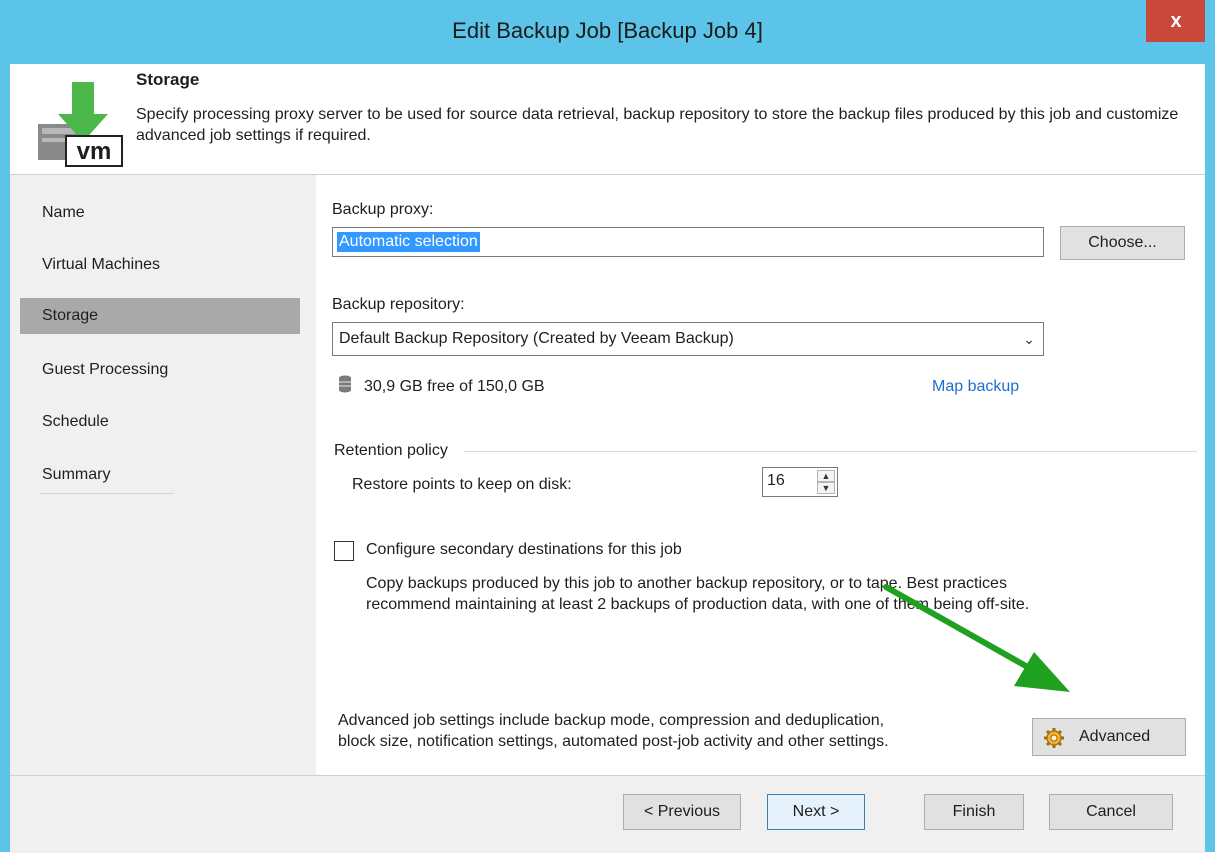 The height and width of the screenshot is (853, 1215). I want to click on vm-download-icon: vm, so click(80, 124).